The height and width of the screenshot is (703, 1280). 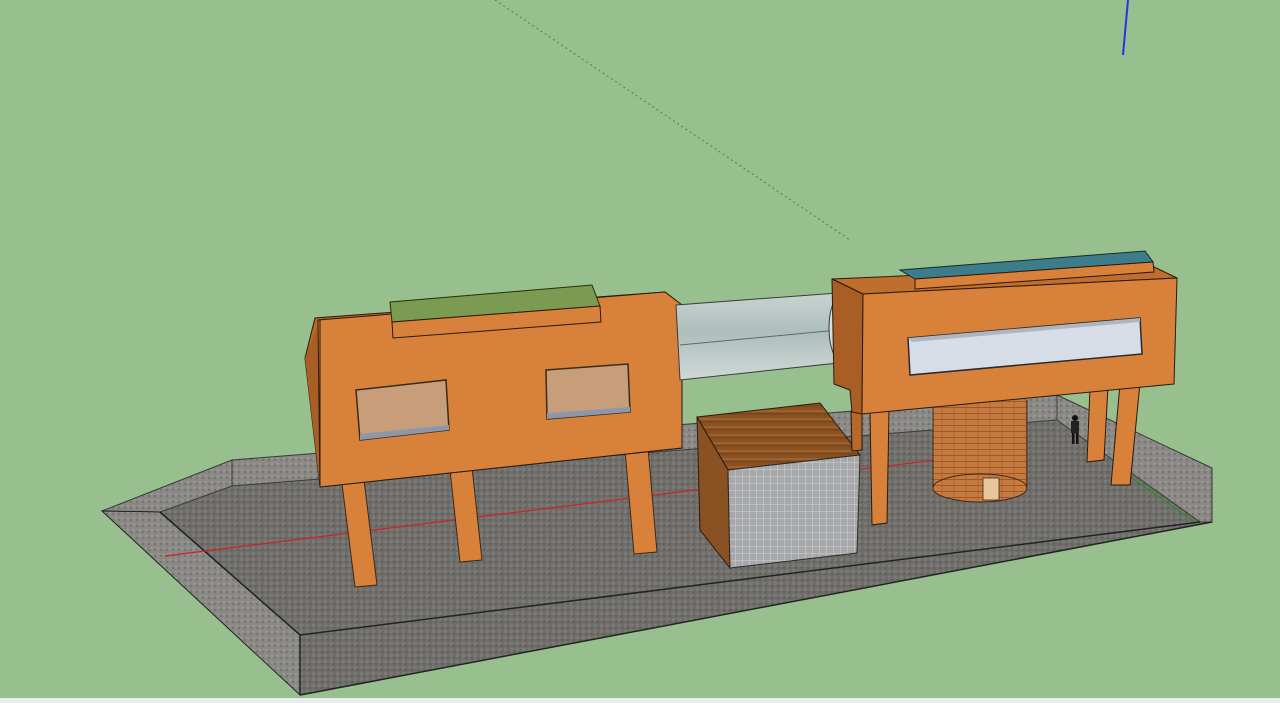 I want to click on brick-cylinder-silo, so click(x=980, y=451).